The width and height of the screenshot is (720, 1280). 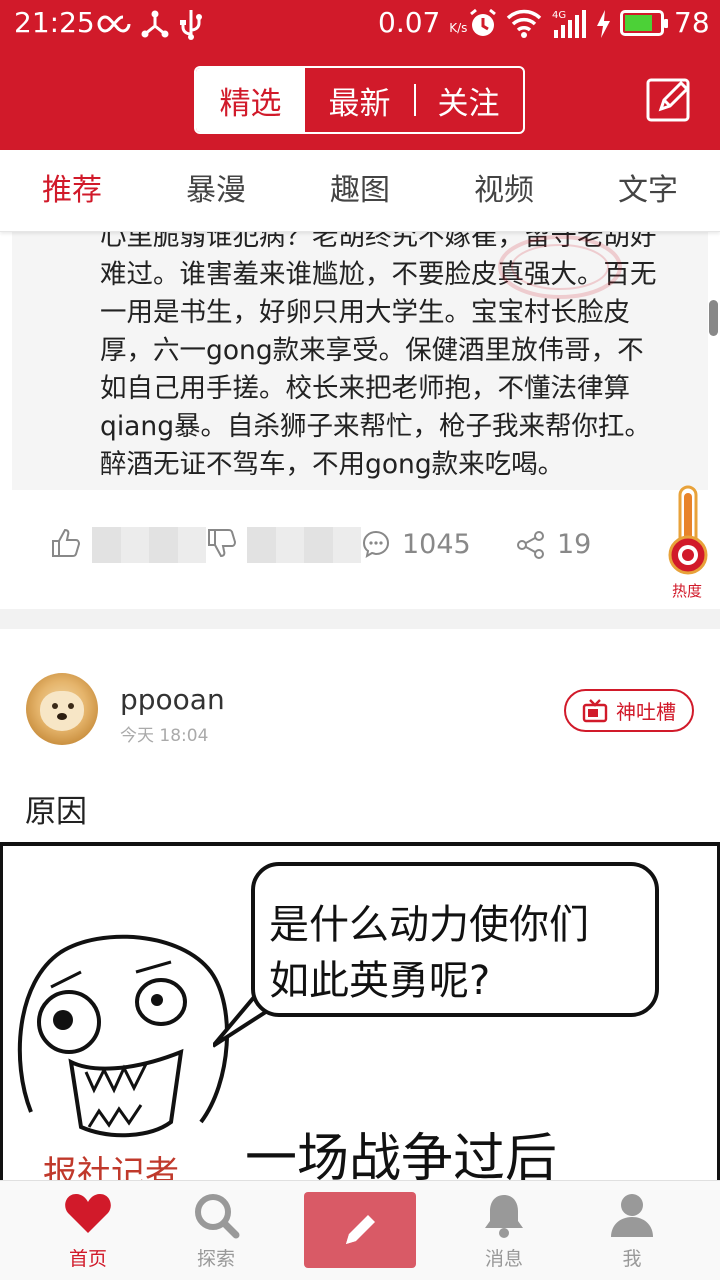 I want to click on quote-line: 如自己用手搓。校长来把老师抱，不懂法律算, so click(x=365, y=388).